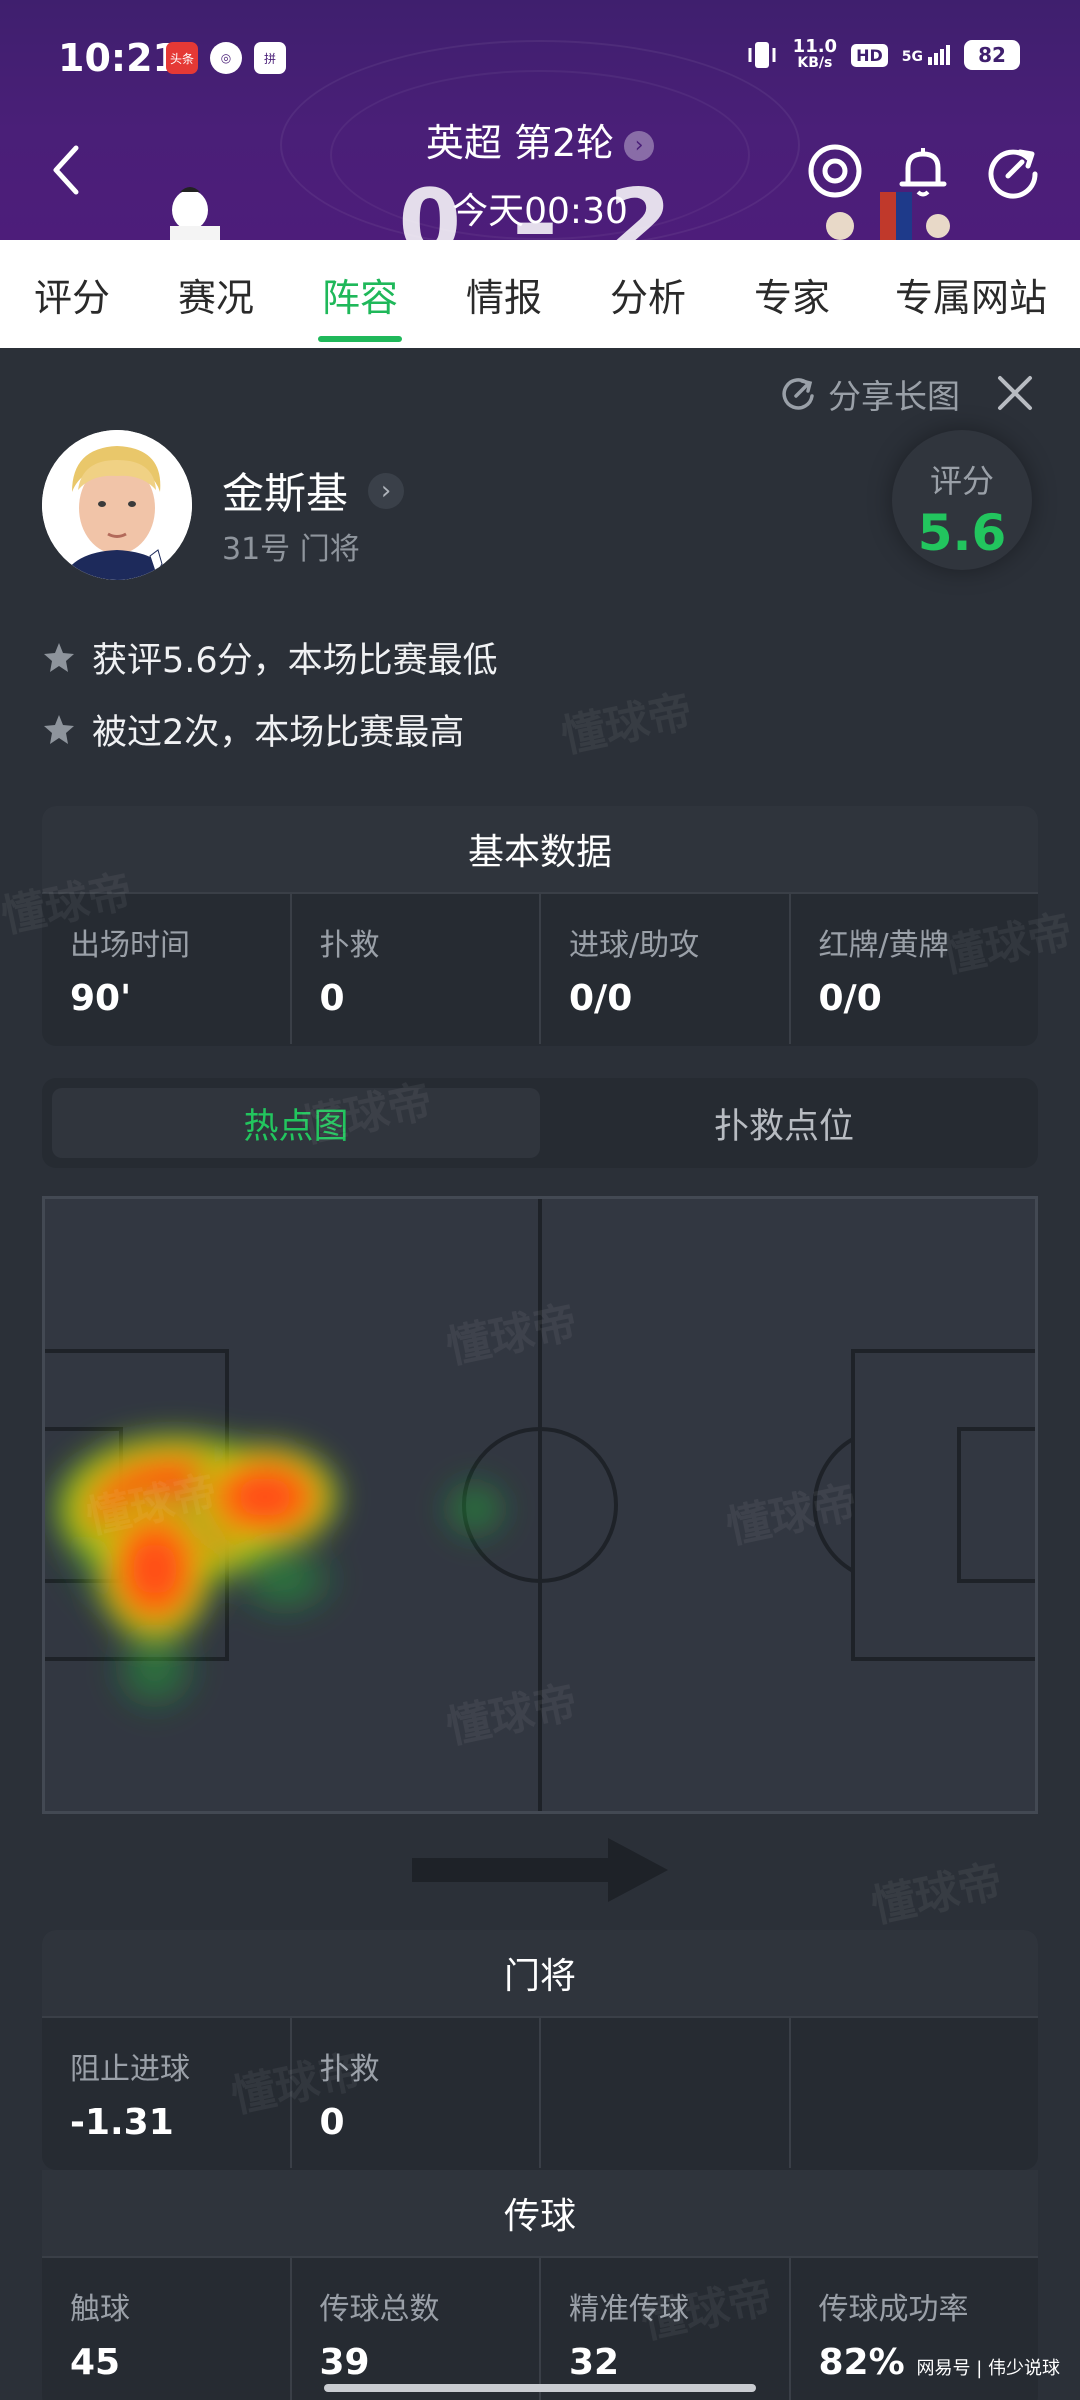 Image resolution: width=1080 pixels, height=2400 pixels. Describe the element at coordinates (280, 1573) in the screenshot. I see `heatmap-overlay` at that location.